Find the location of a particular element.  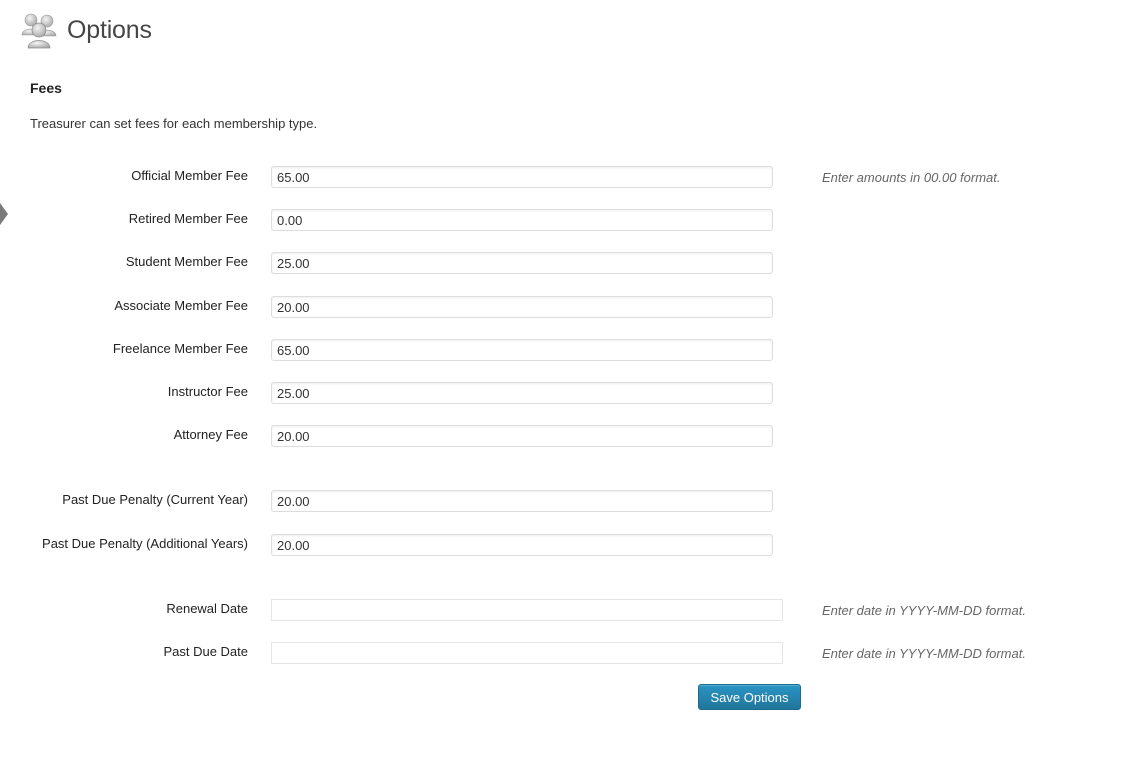

retired-member-fee-input is located at coordinates (522, 220).